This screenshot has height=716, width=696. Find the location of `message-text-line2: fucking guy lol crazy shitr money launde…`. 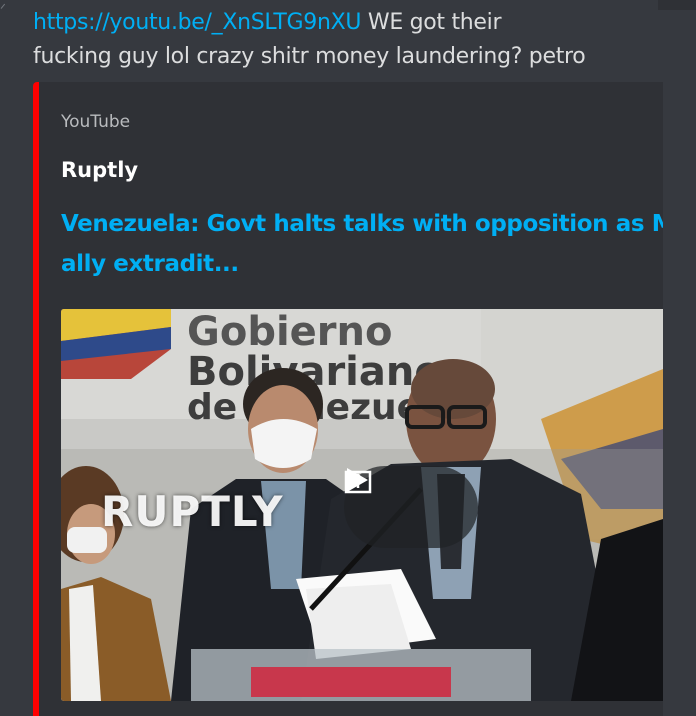

message-text-line2: fucking guy lol crazy shitr money launde… is located at coordinates (309, 56).